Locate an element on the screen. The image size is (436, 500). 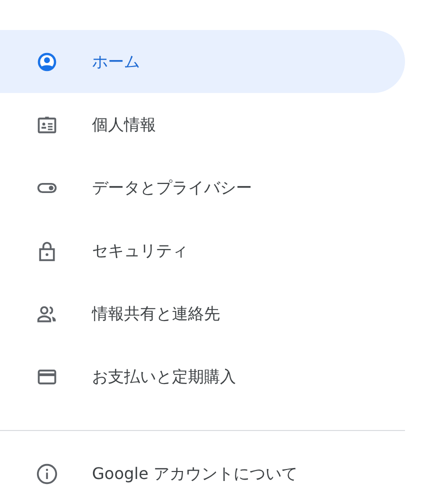
nav-item: ホーム is located at coordinates (202, 61).